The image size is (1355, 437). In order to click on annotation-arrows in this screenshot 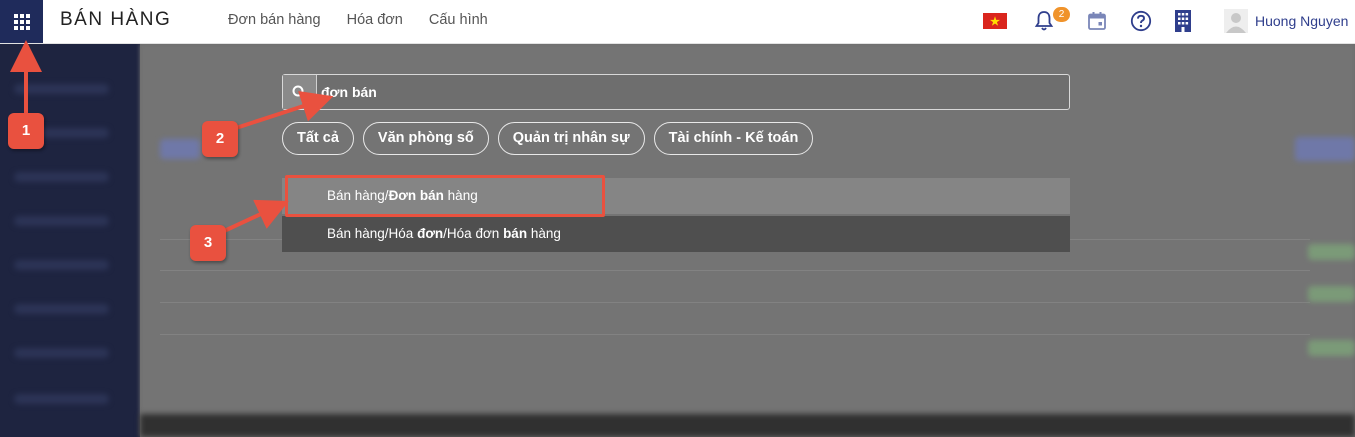, I will do `click(172, 137)`.